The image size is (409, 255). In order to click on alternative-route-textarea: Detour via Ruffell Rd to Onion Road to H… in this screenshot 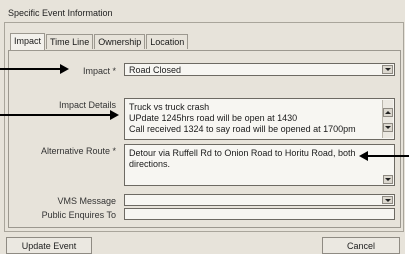, I will do `click(259, 165)`.